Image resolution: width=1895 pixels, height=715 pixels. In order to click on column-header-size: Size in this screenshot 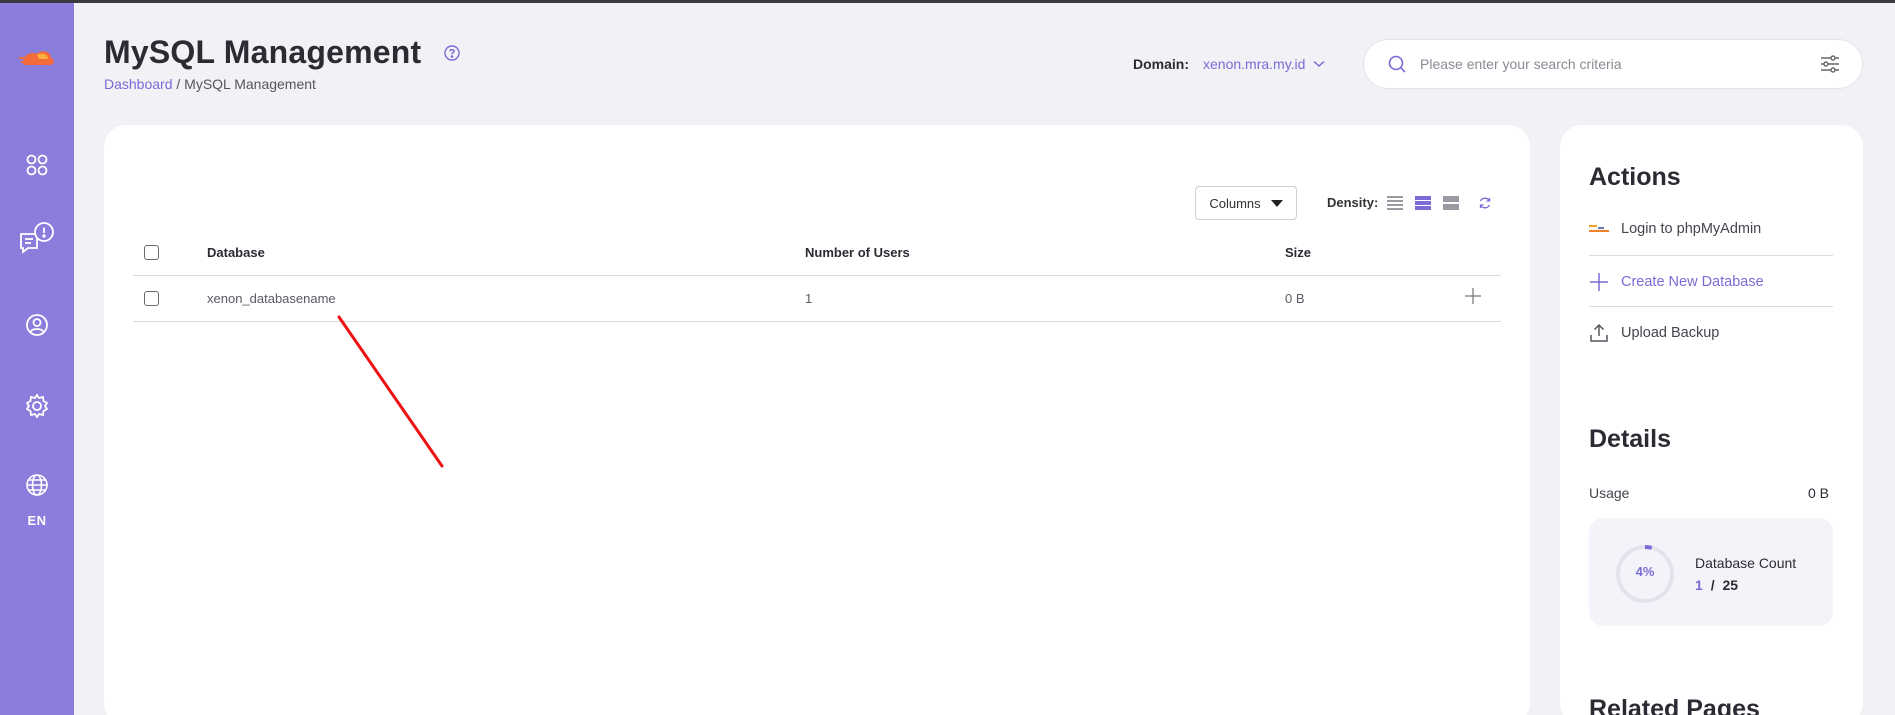, I will do `click(1298, 252)`.